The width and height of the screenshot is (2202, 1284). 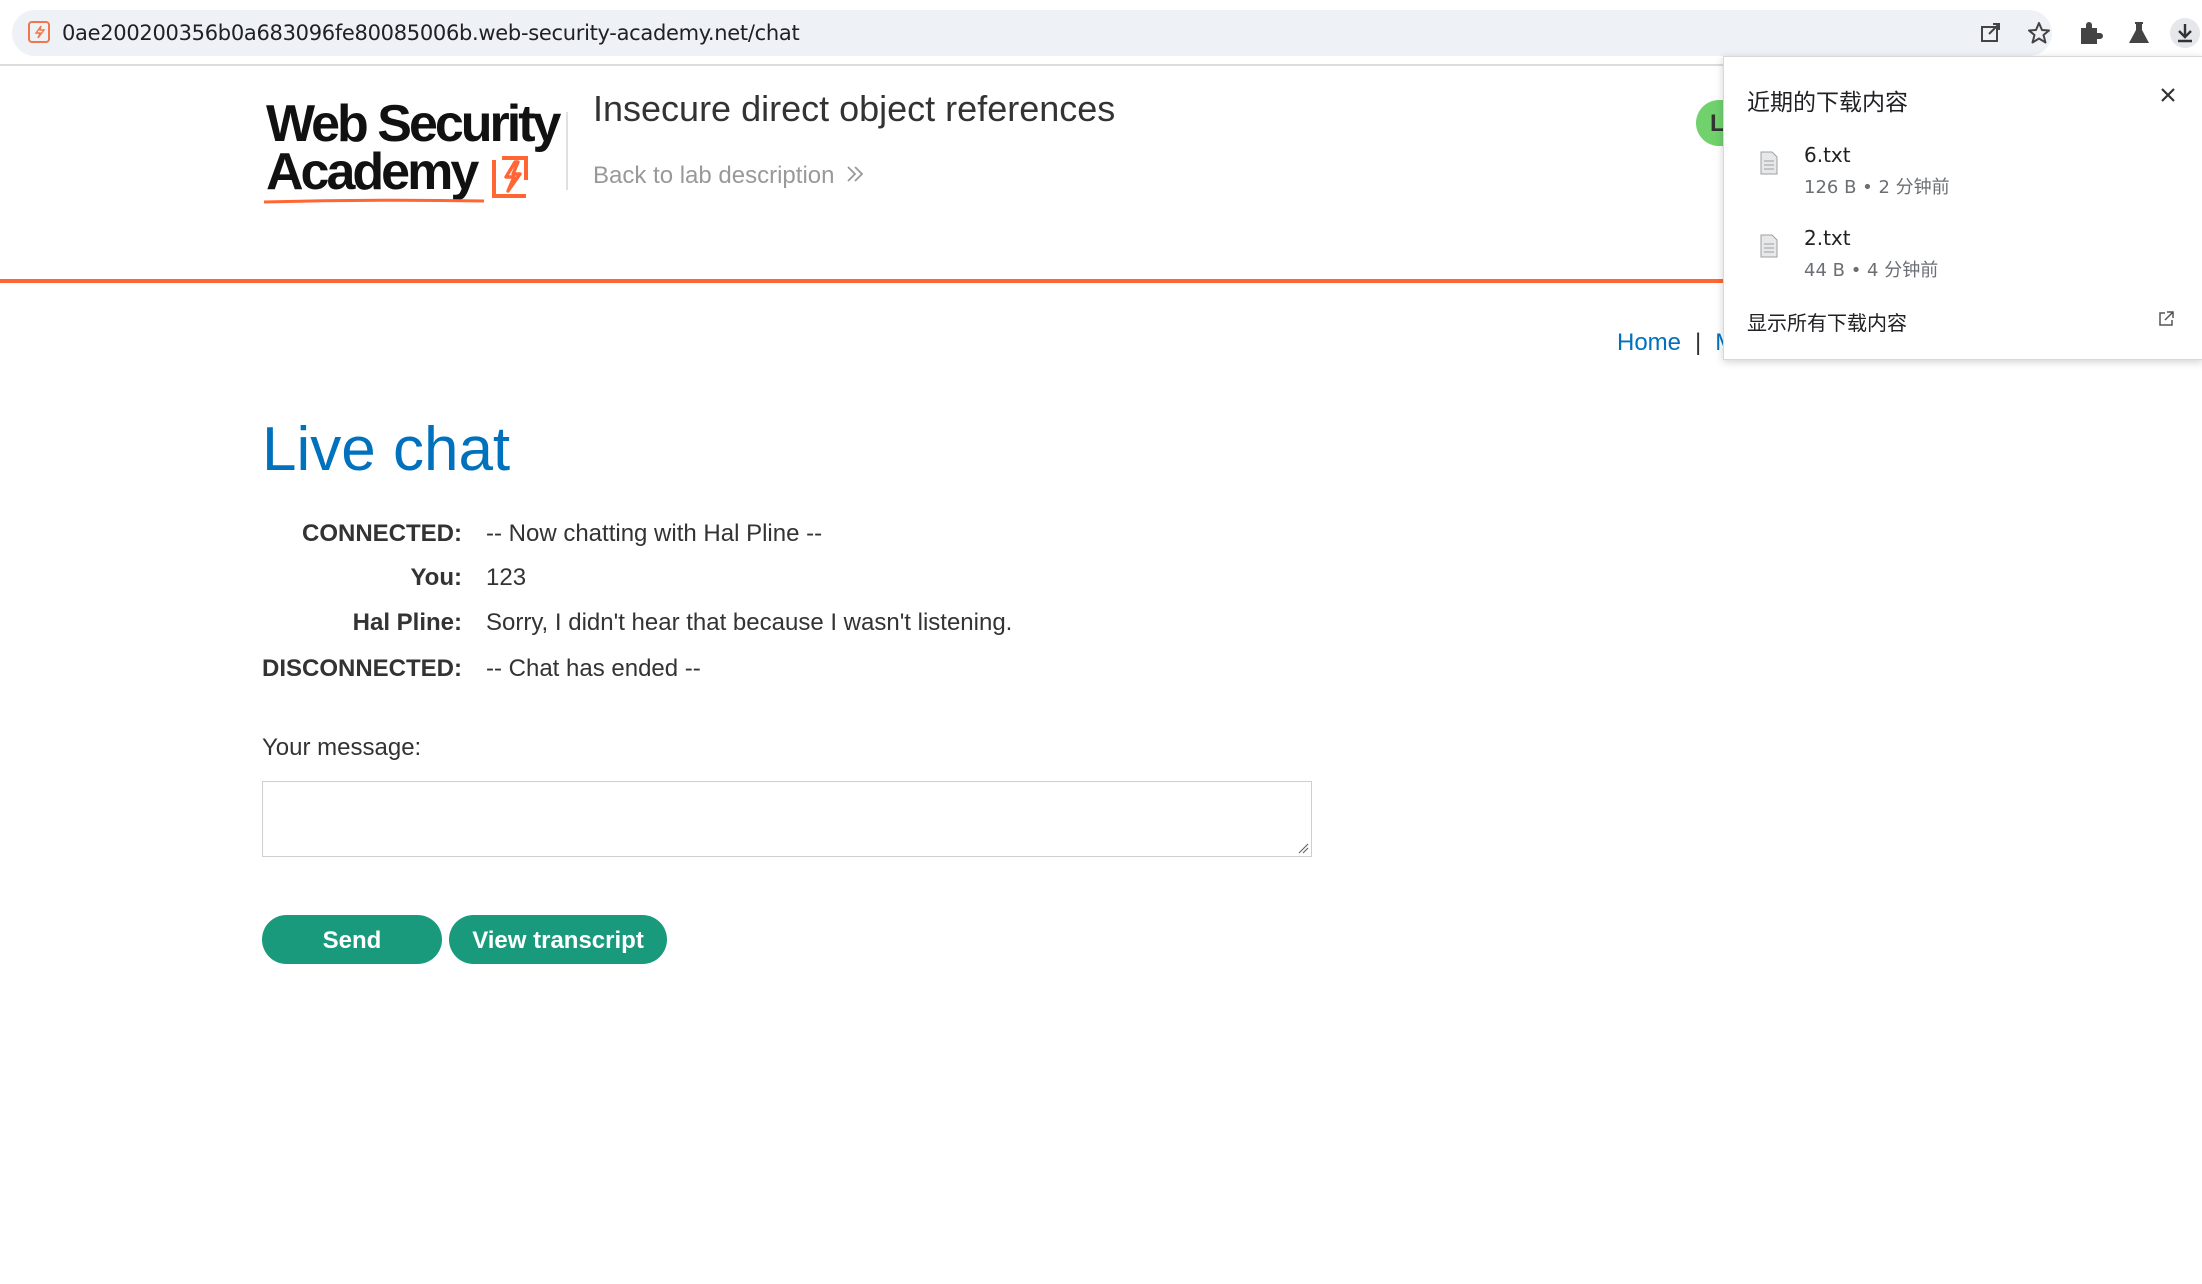 I want to click on chat-sender-label: Hal Pline:, so click(x=407, y=622).